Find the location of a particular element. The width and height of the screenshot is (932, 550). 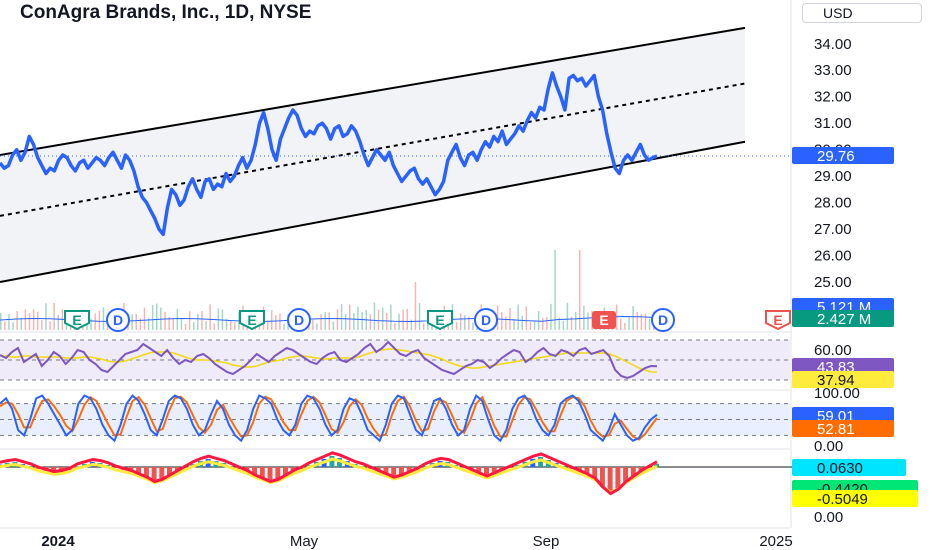

macd-tick-label: 0.00 is located at coordinates (828, 517).